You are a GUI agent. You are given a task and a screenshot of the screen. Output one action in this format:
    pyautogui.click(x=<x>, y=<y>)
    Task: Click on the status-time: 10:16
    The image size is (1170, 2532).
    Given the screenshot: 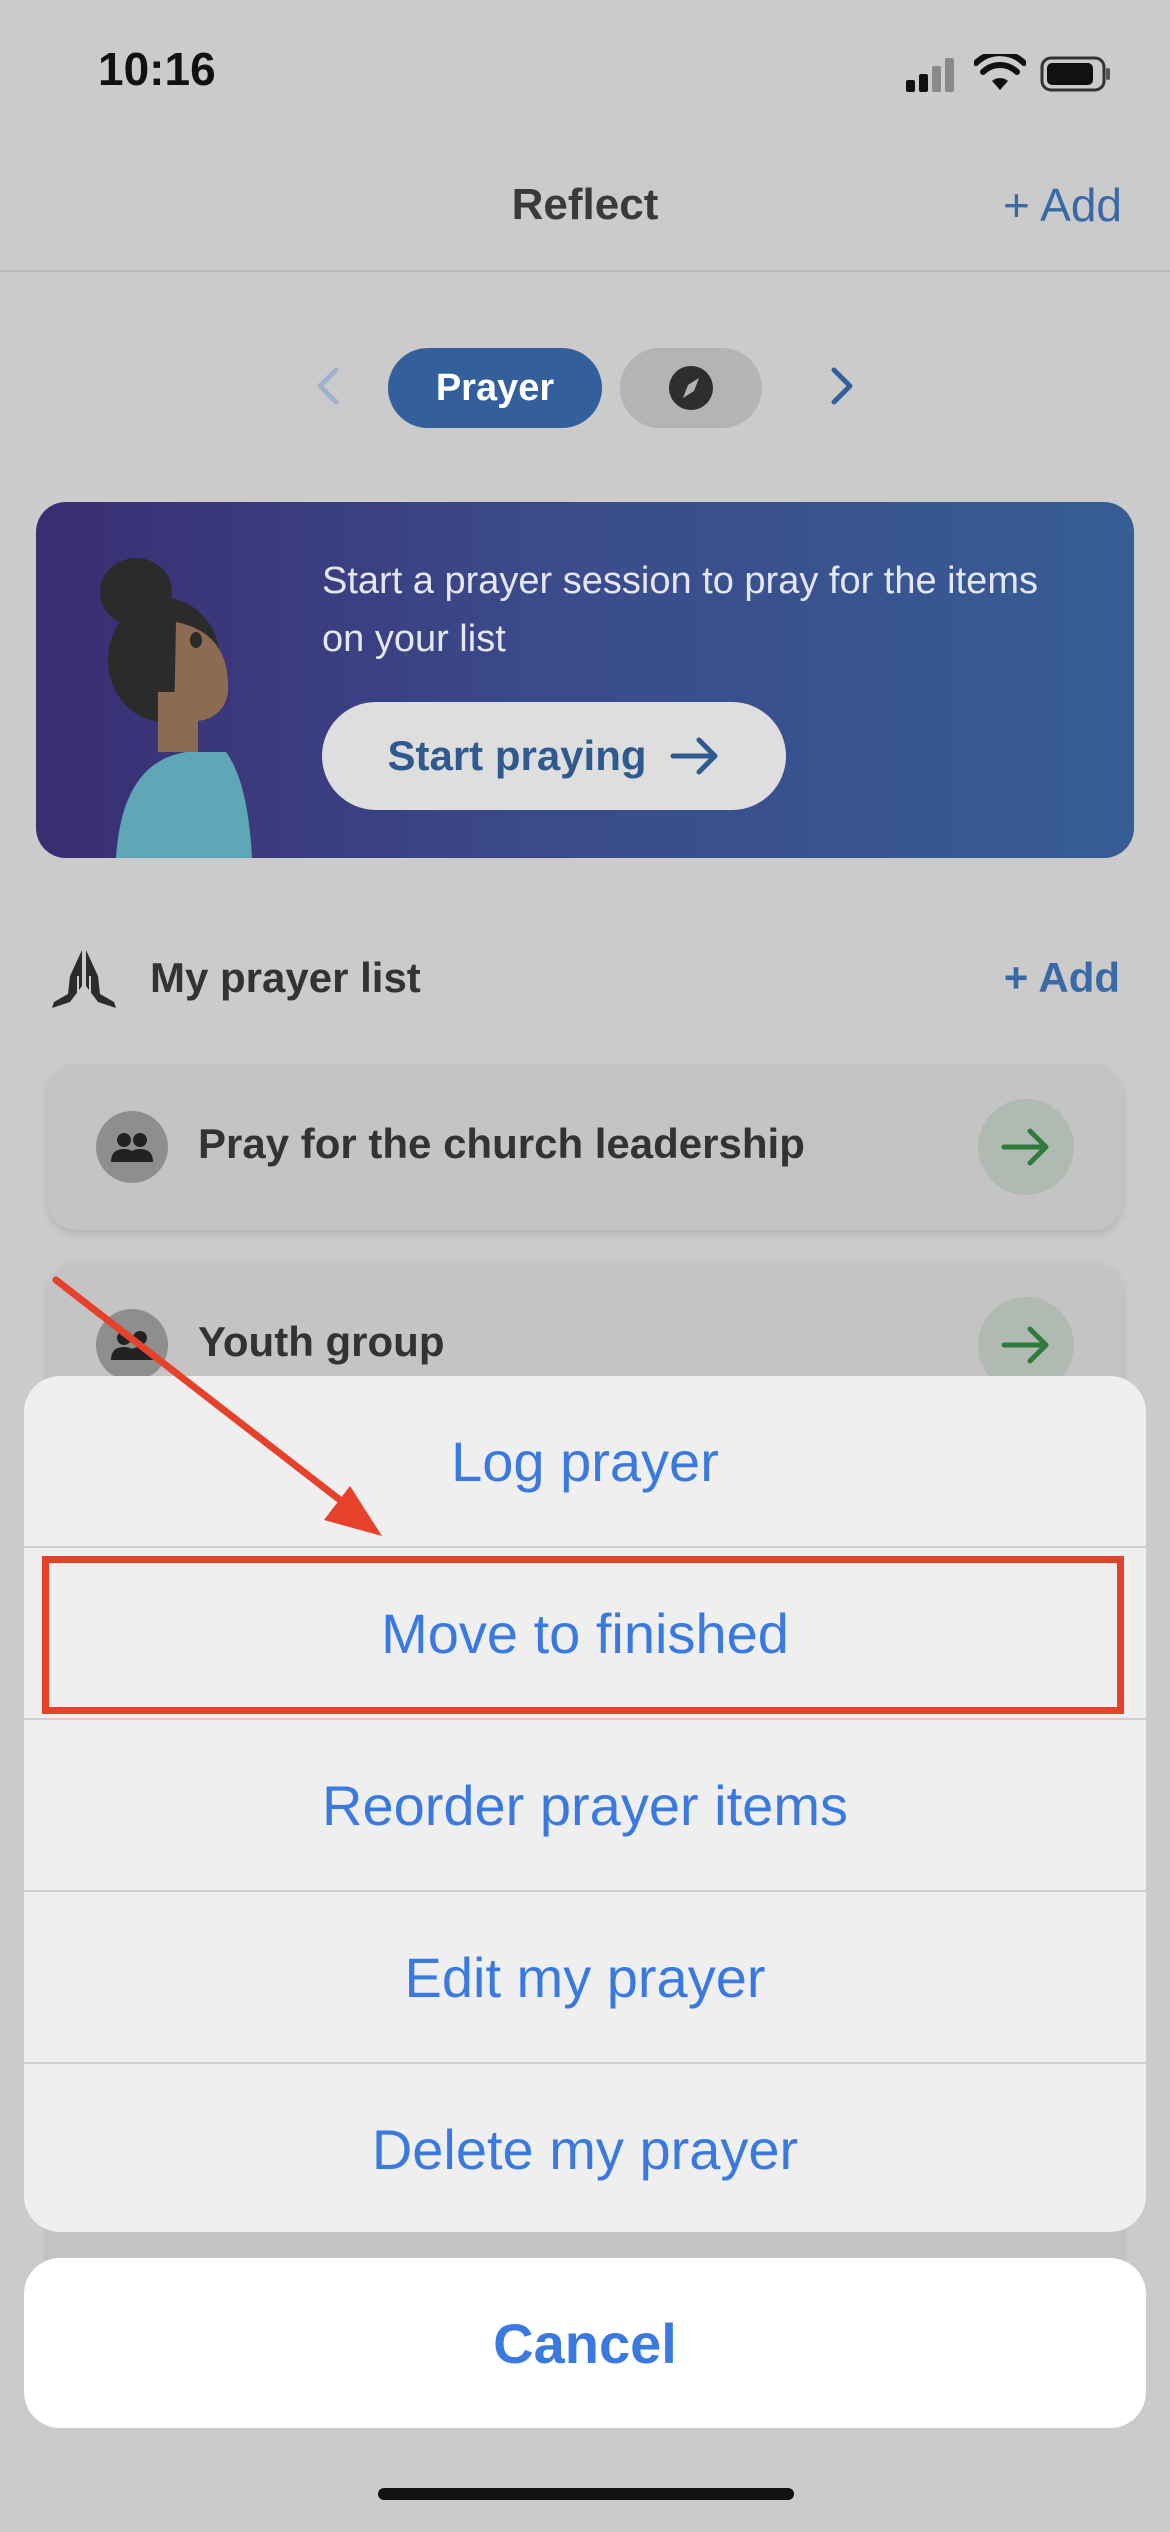 What is the action you would take?
    pyautogui.click(x=157, y=69)
    